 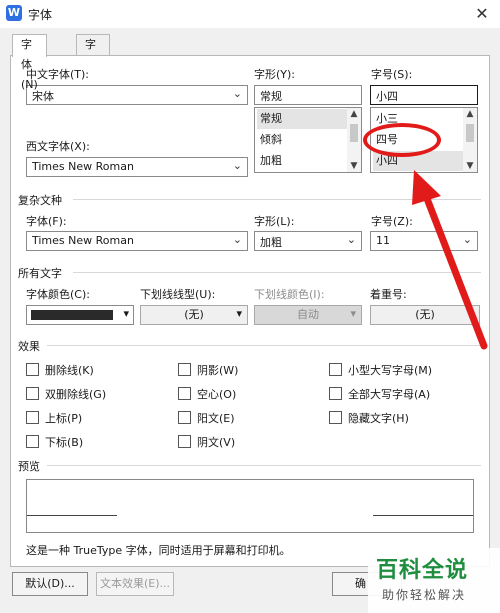 I want to click on watermark: 百科全说 助你轻松解决, so click(x=434, y=580).